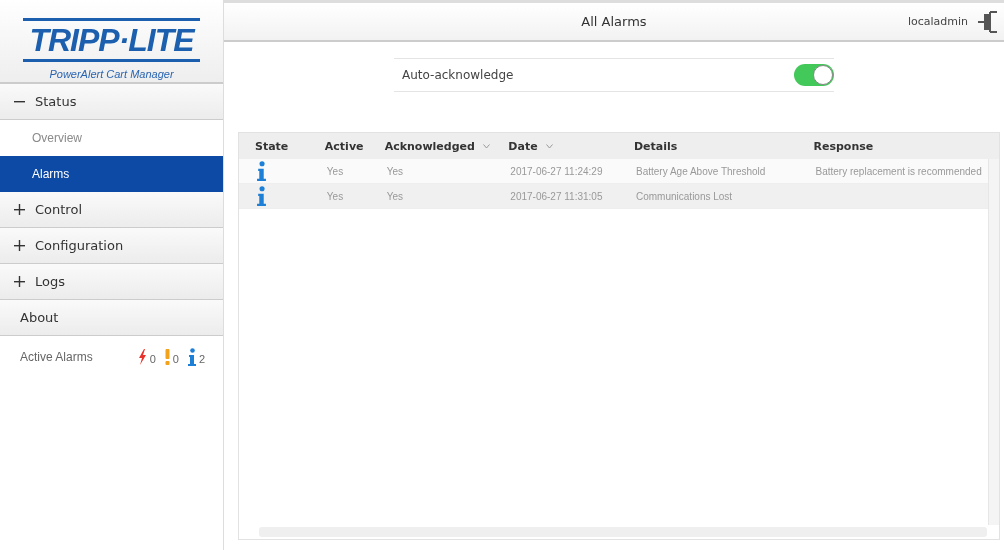 This screenshot has height=550, width=1004. Describe the element at coordinates (684, 196) in the screenshot. I see `table-cell: Communications Lost` at that location.